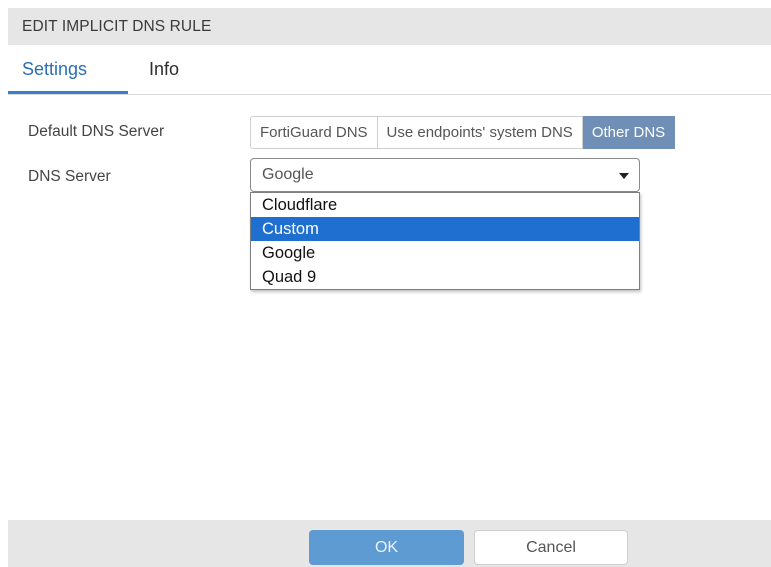 This screenshot has height=567, width=771. What do you see at coordinates (629, 132) in the screenshot?
I see `other-dns-option: Other DNS` at bounding box center [629, 132].